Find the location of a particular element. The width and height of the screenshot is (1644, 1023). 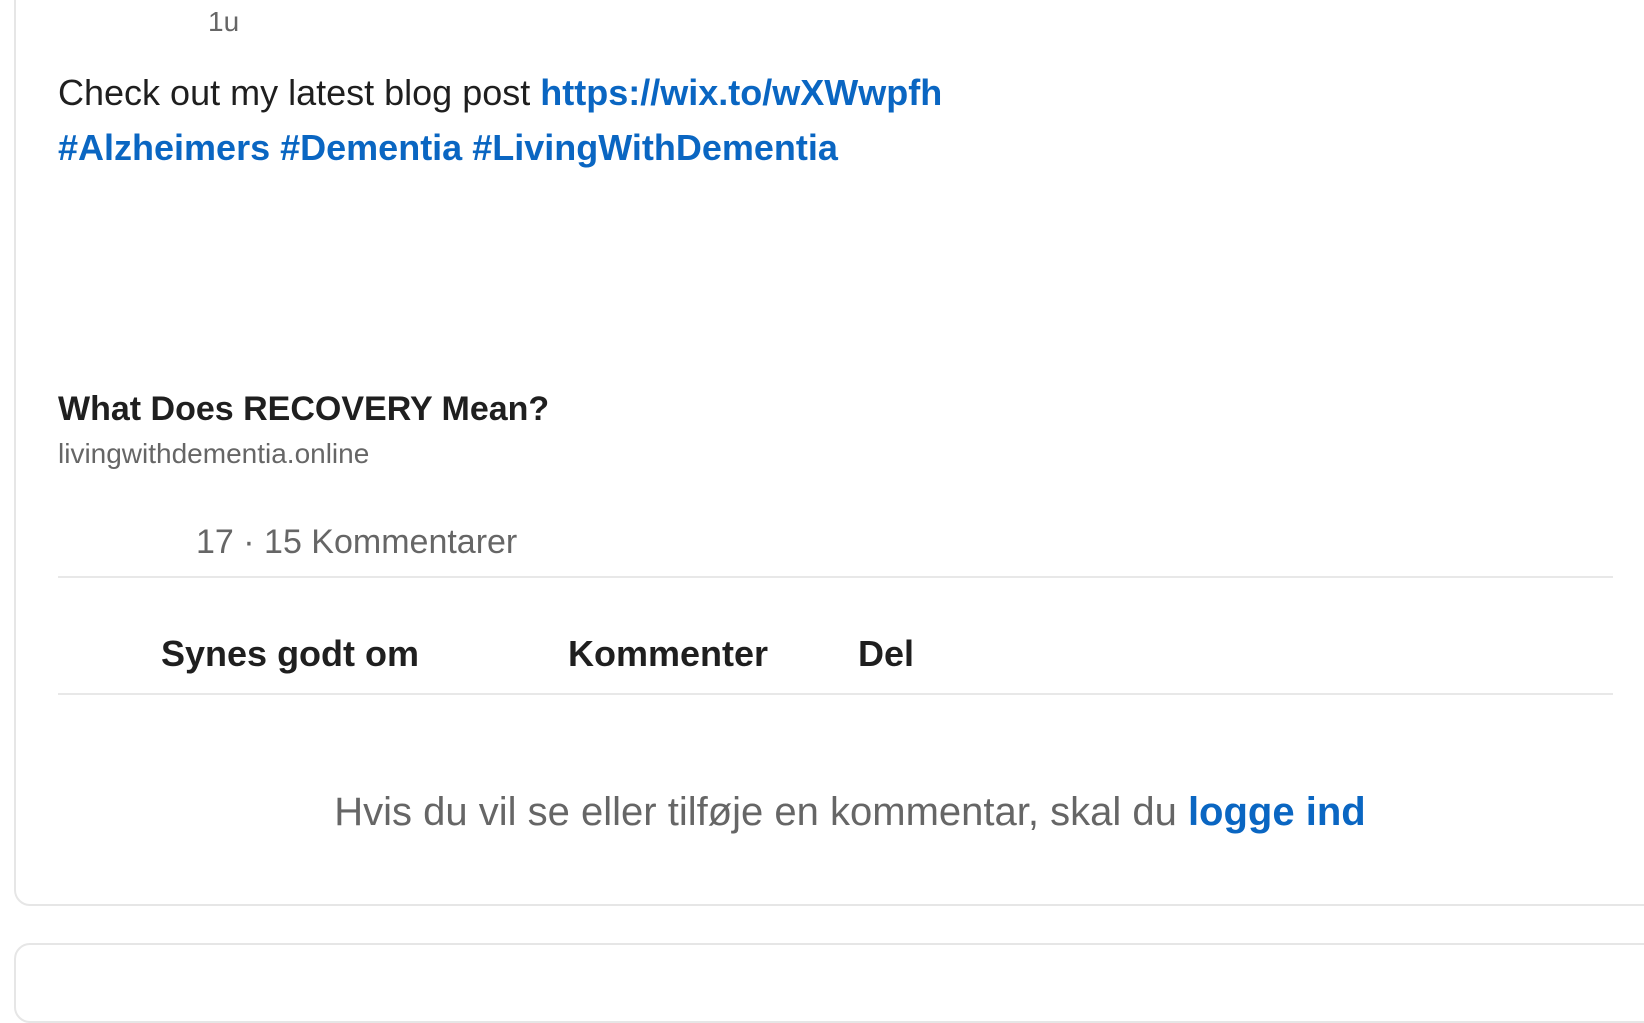

post-text-body: Check out my latest blog post is located at coordinates (299, 92).